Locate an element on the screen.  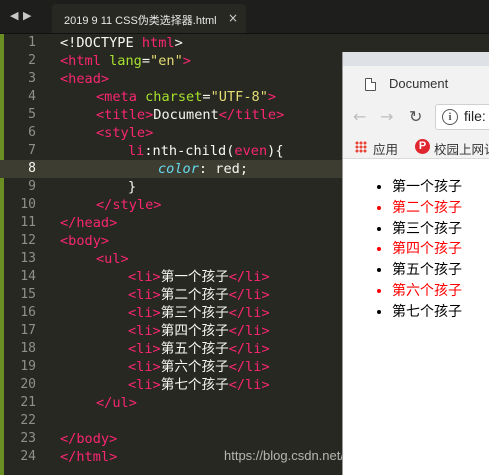
code-text: <!DOCTYPE html> is located at coordinates (121, 43).